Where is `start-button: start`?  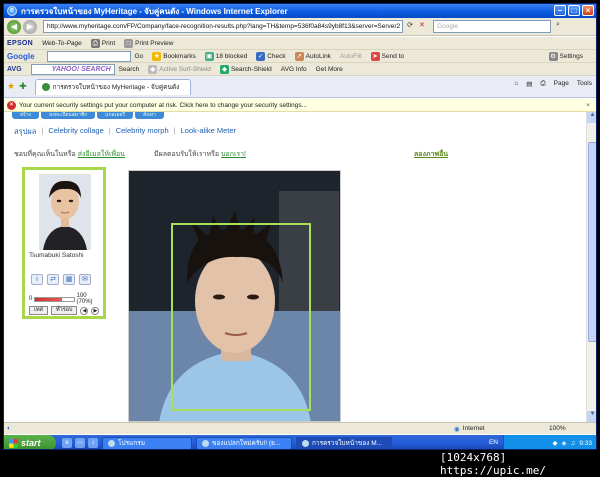
start-button: start is located at coordinates (30, 442).